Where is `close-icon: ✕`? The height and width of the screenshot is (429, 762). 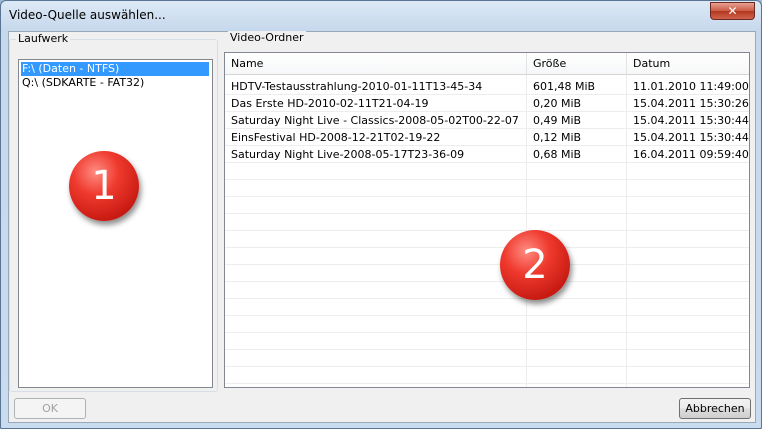 close-icon: ✕ is located at coordinates (732, 11).